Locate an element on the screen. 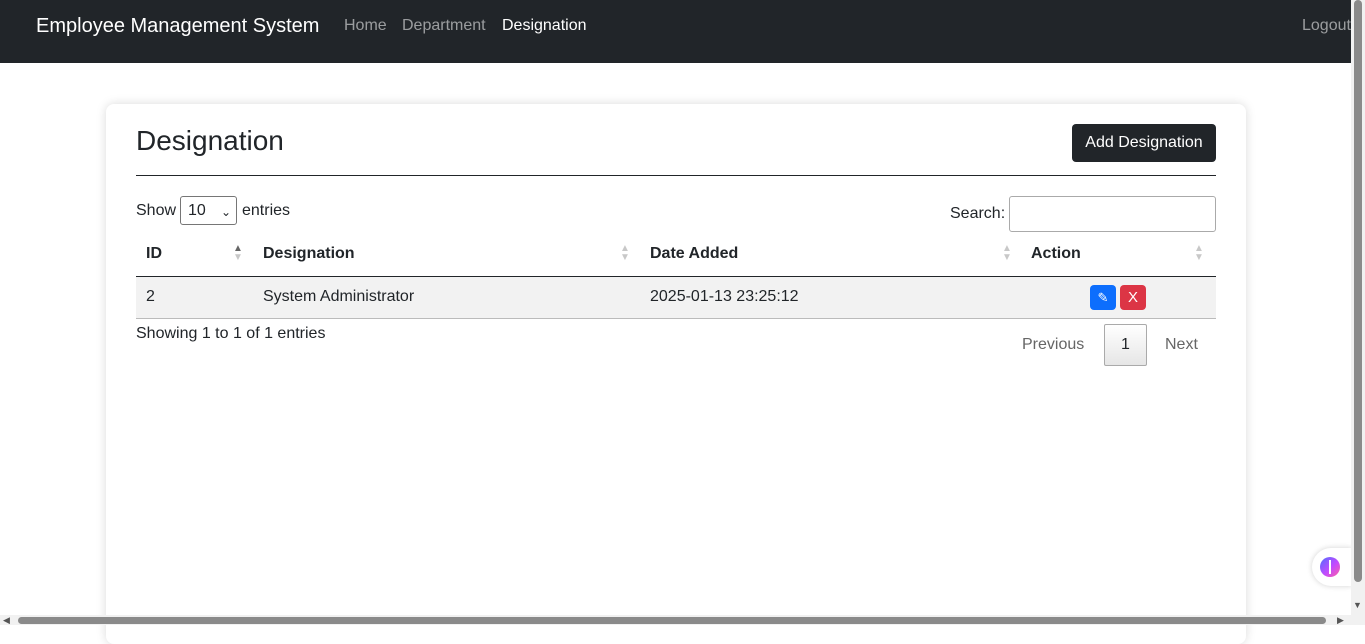 The width and height of the screenshot is (1365, 644). nav-link-department: Department is located at coordinates (444, 26).